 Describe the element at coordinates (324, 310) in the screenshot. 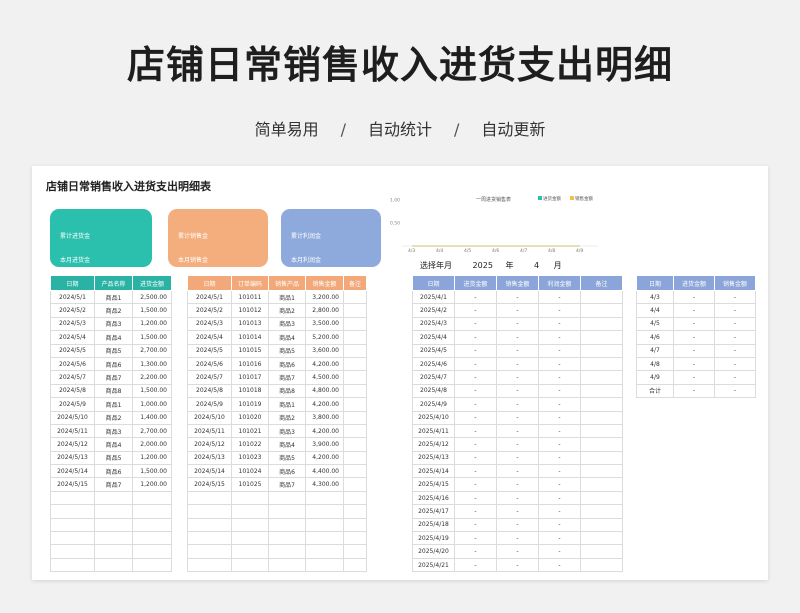

I see `table-cell: 2,800.00` at that location.